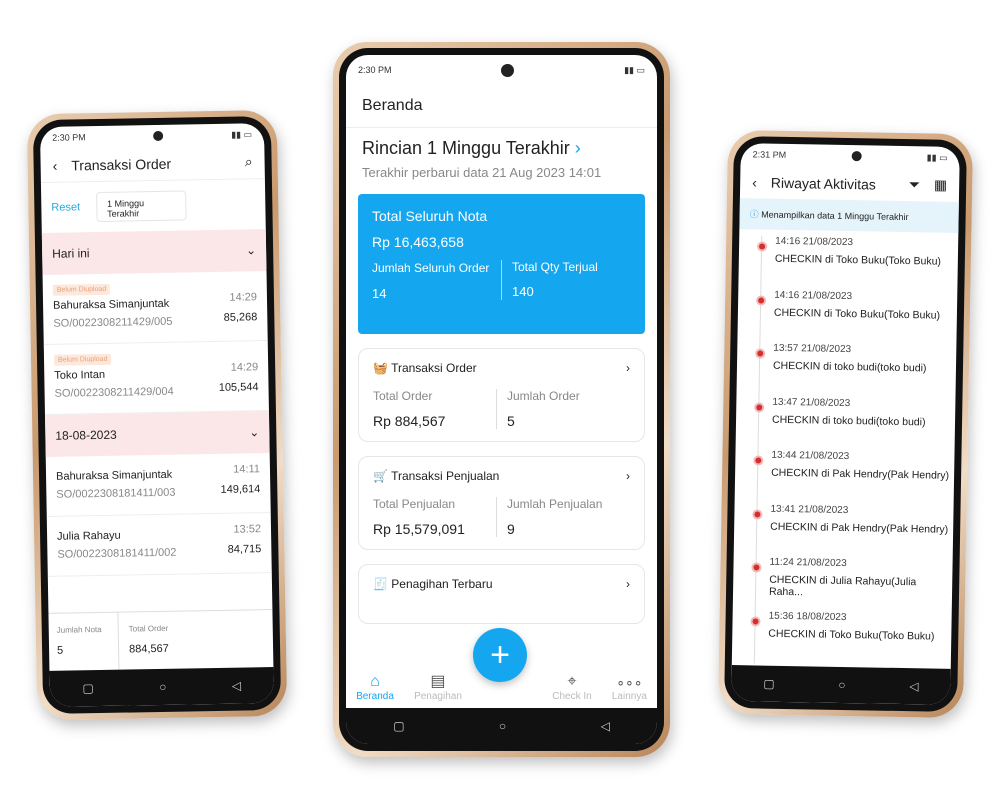  I want to click on section-heading: Rincian 1 Minggu Terakhir ›, so click(501, 143).